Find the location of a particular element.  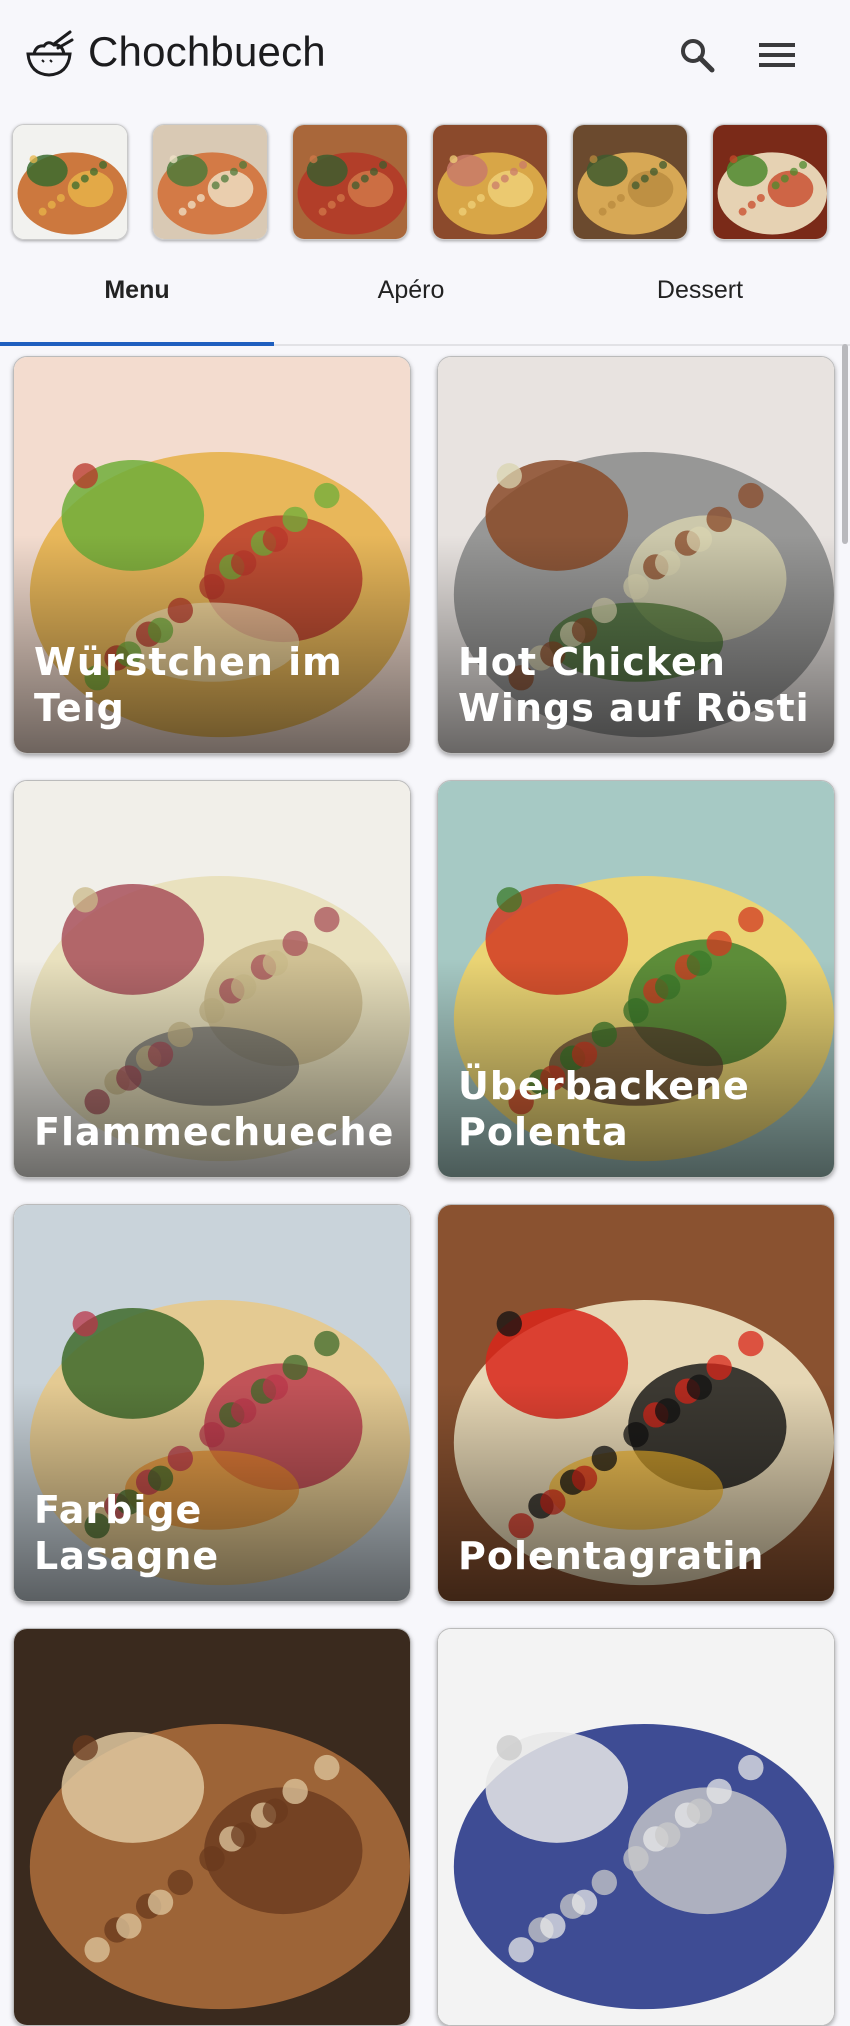

tab-apero: Apéro is located at coordinates (411, 290).